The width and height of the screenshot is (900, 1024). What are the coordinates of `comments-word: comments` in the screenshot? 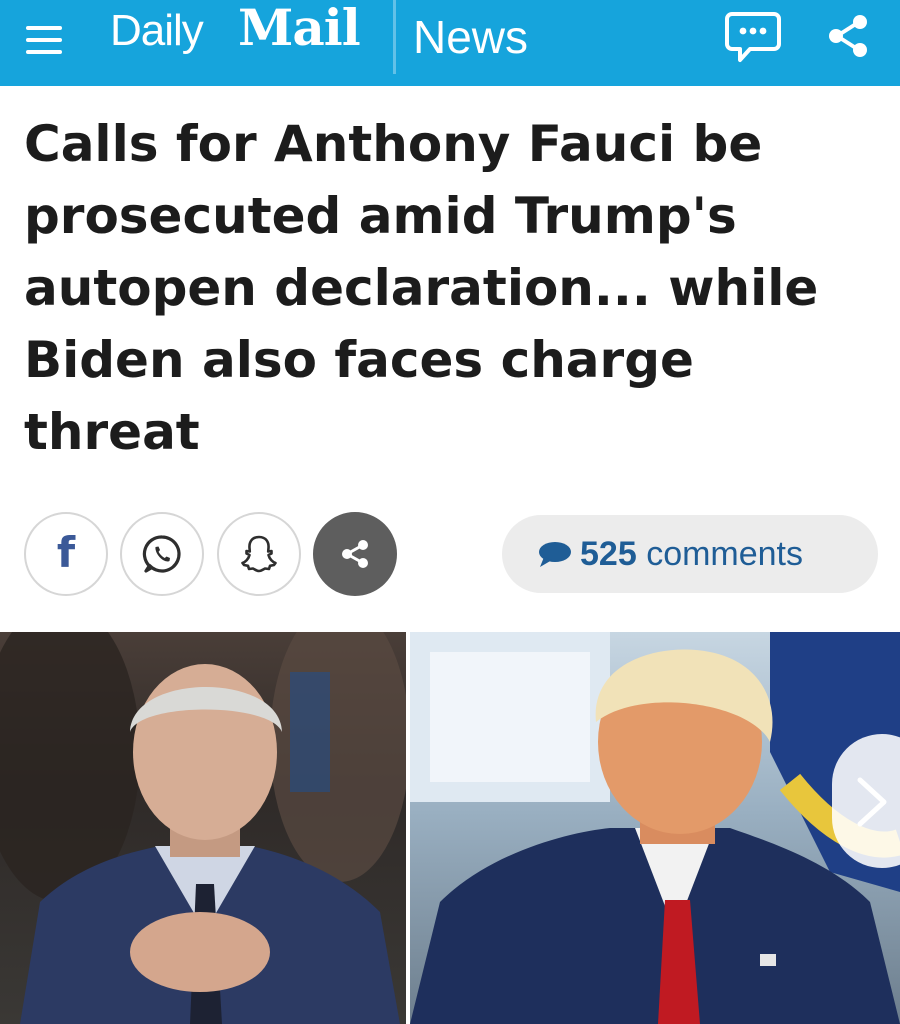 It's located at (725, 554).